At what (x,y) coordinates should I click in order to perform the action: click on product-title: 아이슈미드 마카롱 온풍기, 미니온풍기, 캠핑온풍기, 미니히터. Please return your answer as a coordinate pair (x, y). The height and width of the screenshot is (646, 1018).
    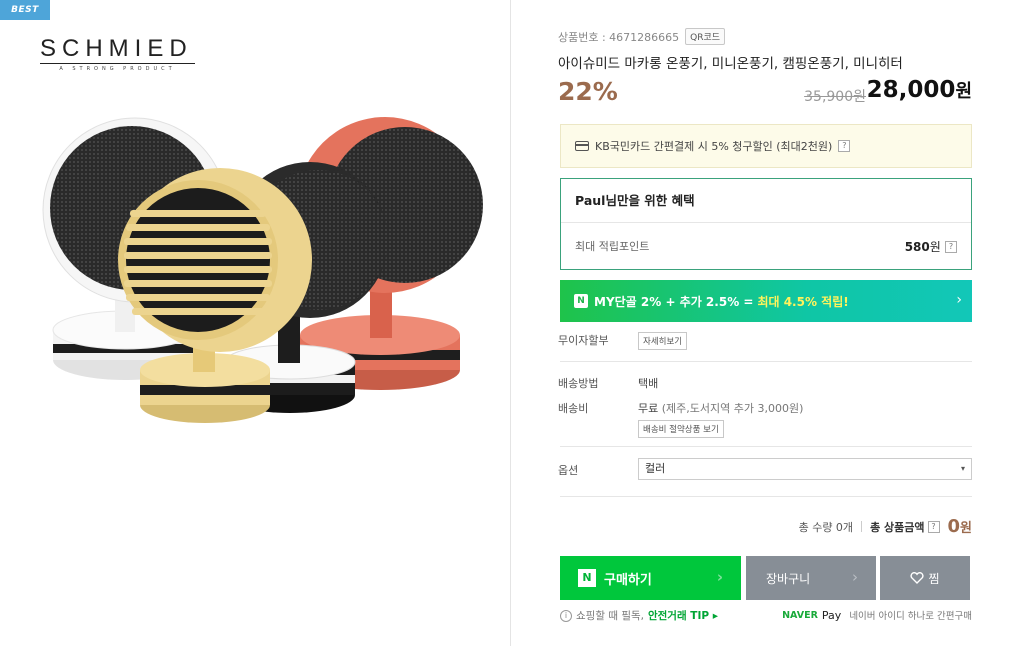
    Looking at the image, I should click on (730, 64).